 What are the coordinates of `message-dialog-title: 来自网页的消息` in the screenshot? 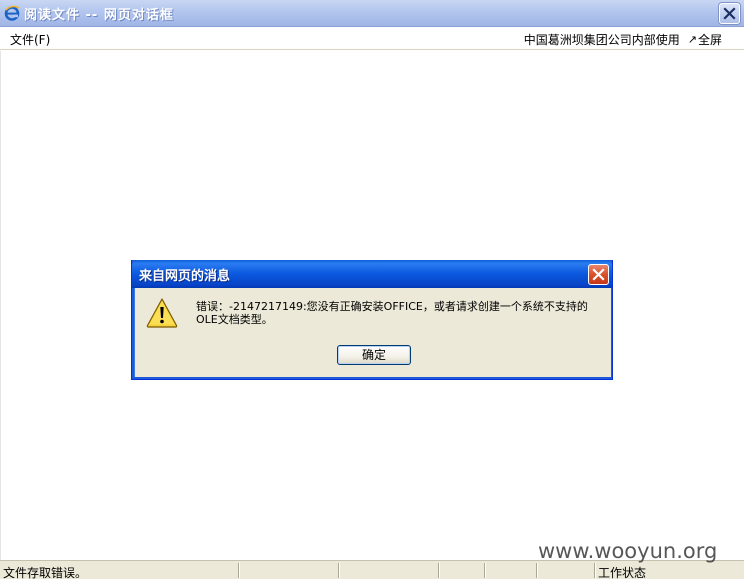 It's located at (185, 276).